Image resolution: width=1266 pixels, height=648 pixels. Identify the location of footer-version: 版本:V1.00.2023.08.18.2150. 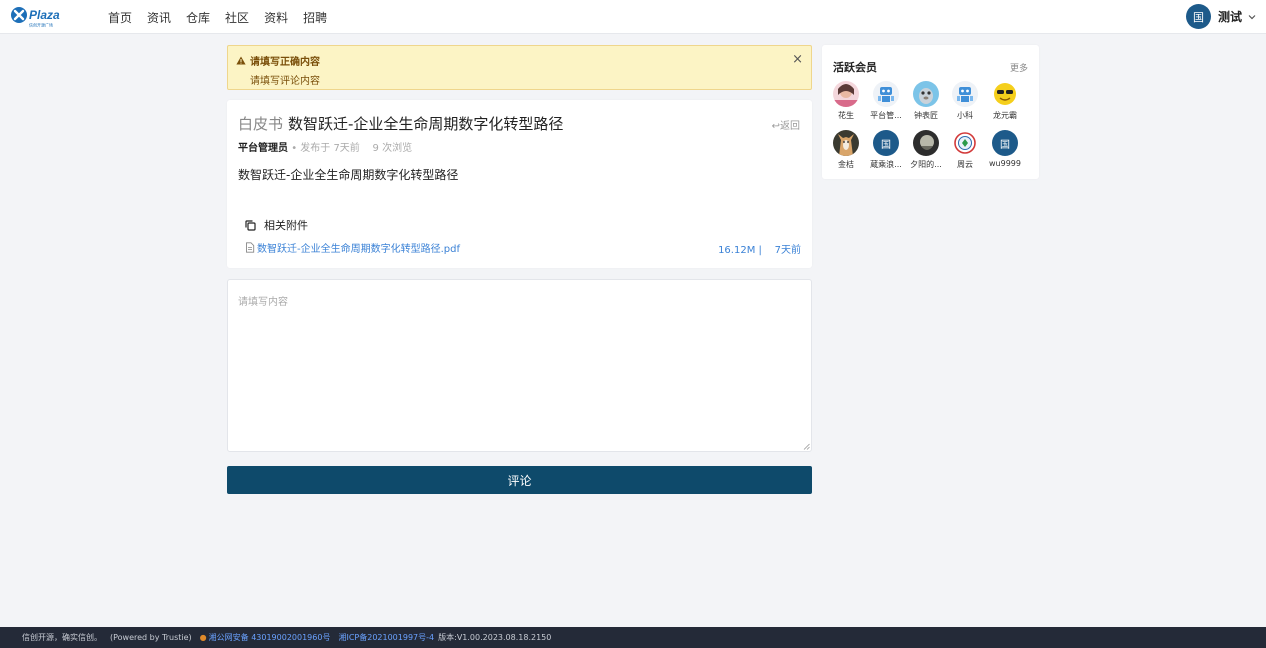
(495, 637).